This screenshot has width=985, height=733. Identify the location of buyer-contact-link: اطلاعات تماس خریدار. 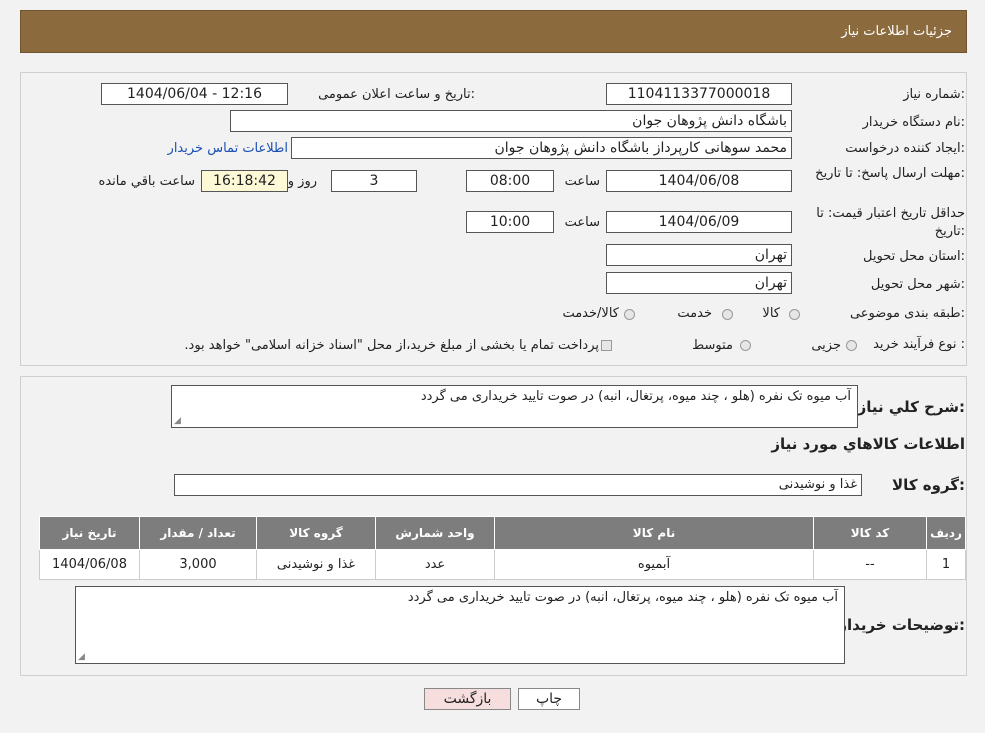
(228, 149).